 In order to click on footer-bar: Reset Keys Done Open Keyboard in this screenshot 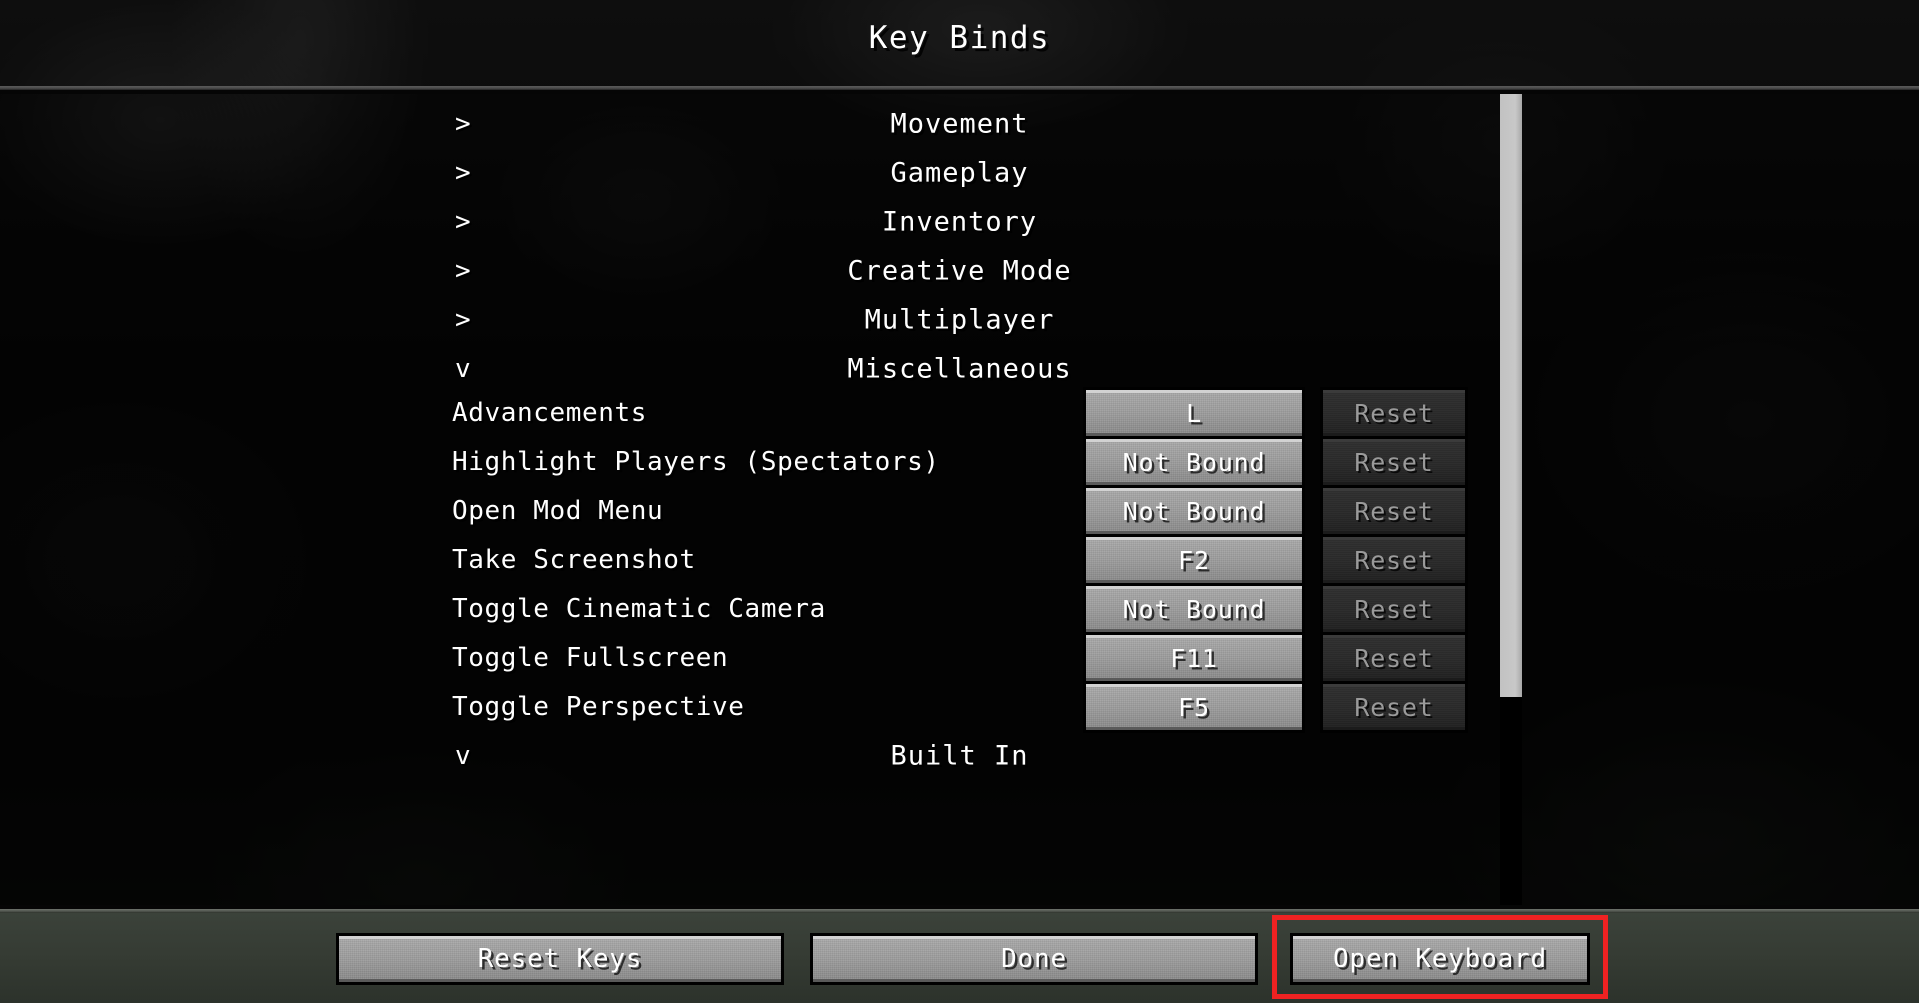, I will do `click(959, 958)`.